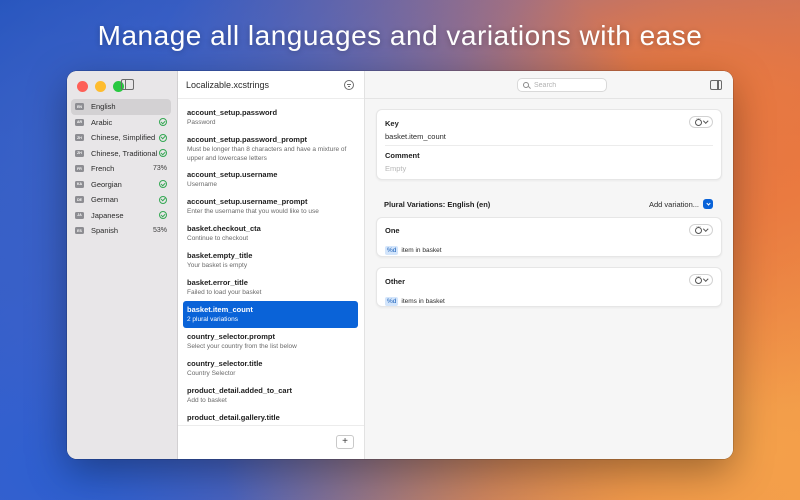  I want to click on key-row: account_setup.username Username, so click(270, 179).